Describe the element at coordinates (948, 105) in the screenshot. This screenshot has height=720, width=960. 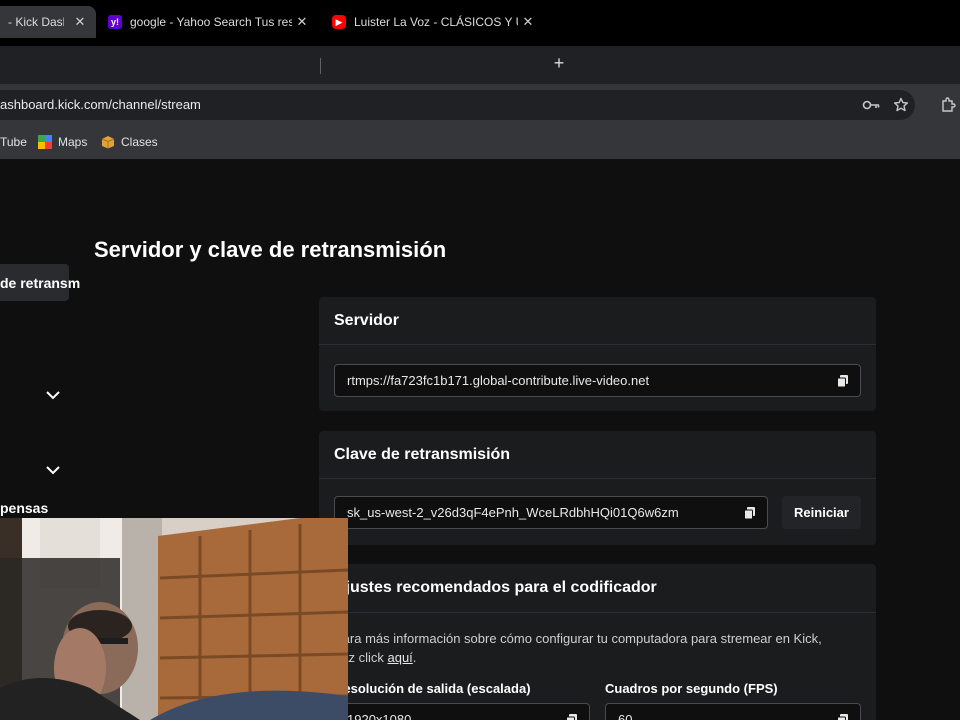
I see `extensions-icon` at that location.